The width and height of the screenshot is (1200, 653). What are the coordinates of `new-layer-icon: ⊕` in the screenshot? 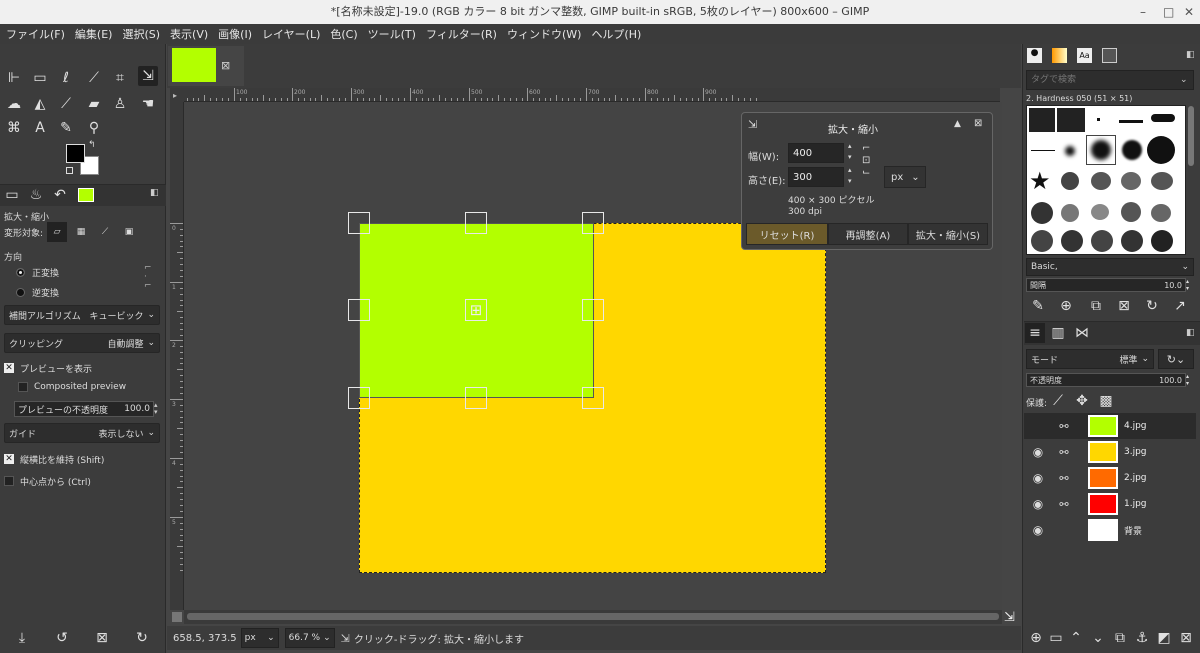 It's located at (1036, 638).